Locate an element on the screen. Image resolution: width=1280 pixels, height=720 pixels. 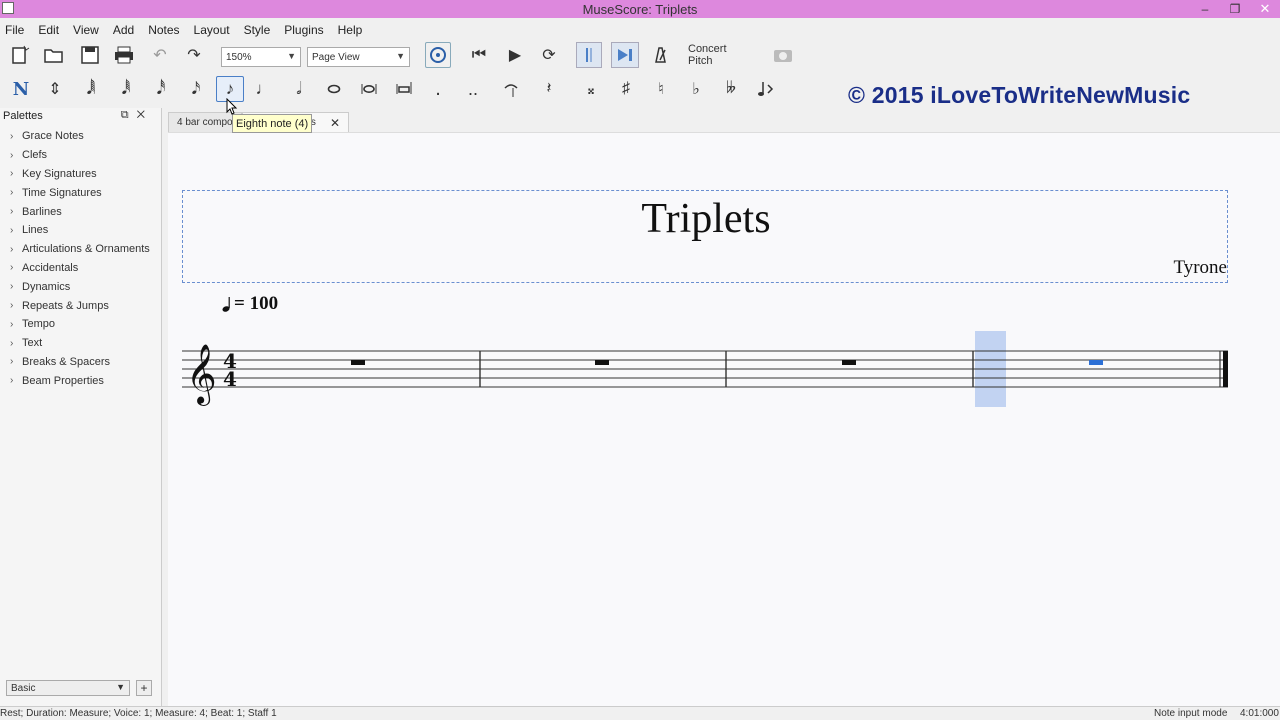
menu-edit: Edit is located at coordinates (50, 30).